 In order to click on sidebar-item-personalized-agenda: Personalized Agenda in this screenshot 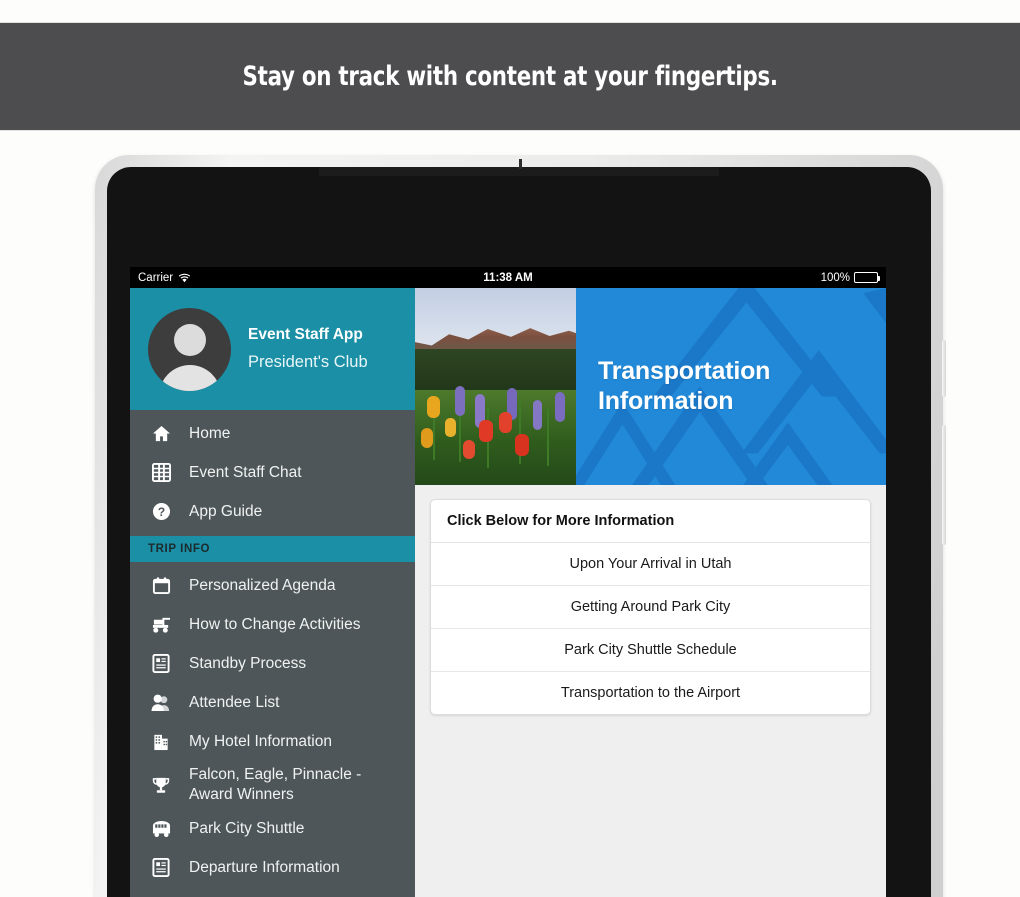, I will do `click(272, 585)`.